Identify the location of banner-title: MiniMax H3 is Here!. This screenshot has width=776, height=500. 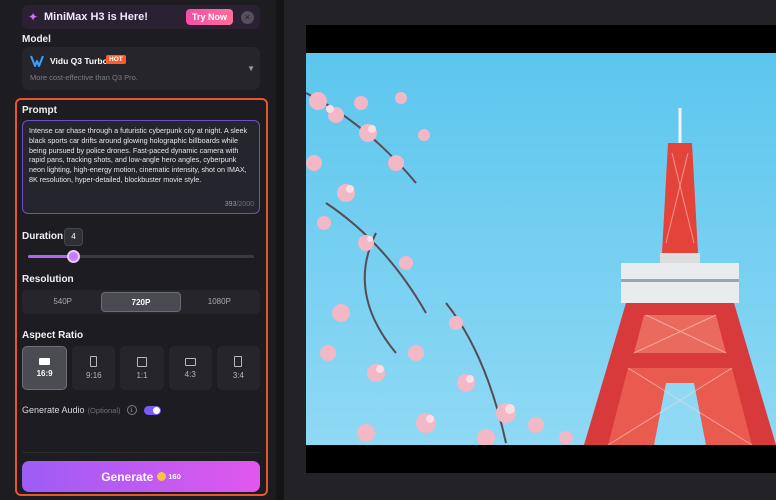
(96, 17).